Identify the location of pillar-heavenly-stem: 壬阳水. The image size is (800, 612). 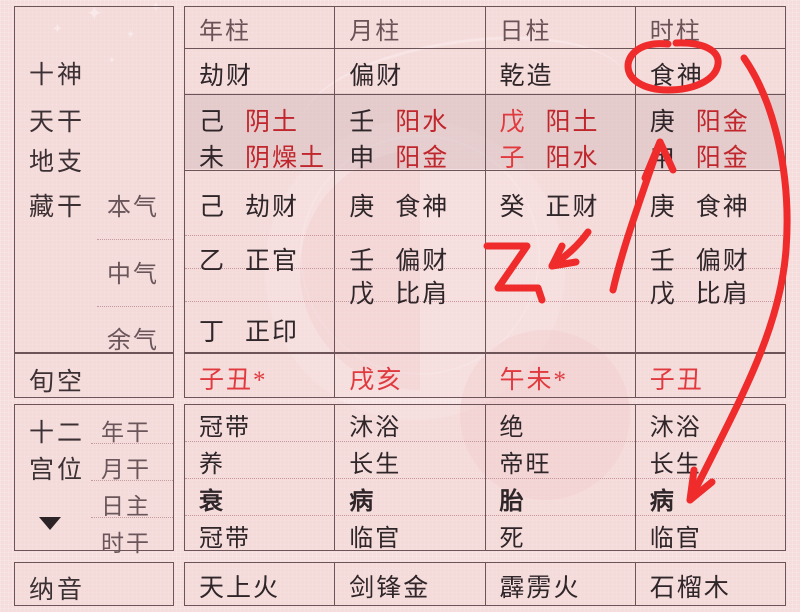
(399, 122).